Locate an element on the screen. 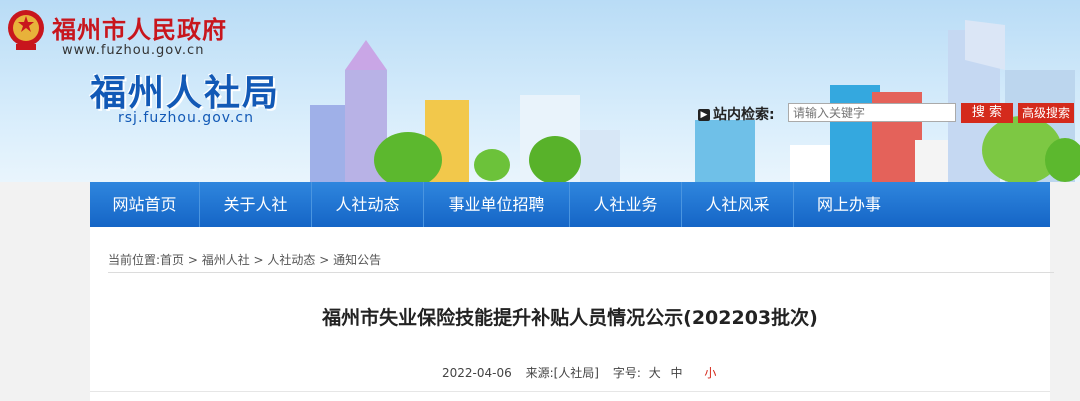 This screenshot has width=1080, height=401. nav-item-online-services: 网上办事 is located at coordinates (849, 204).